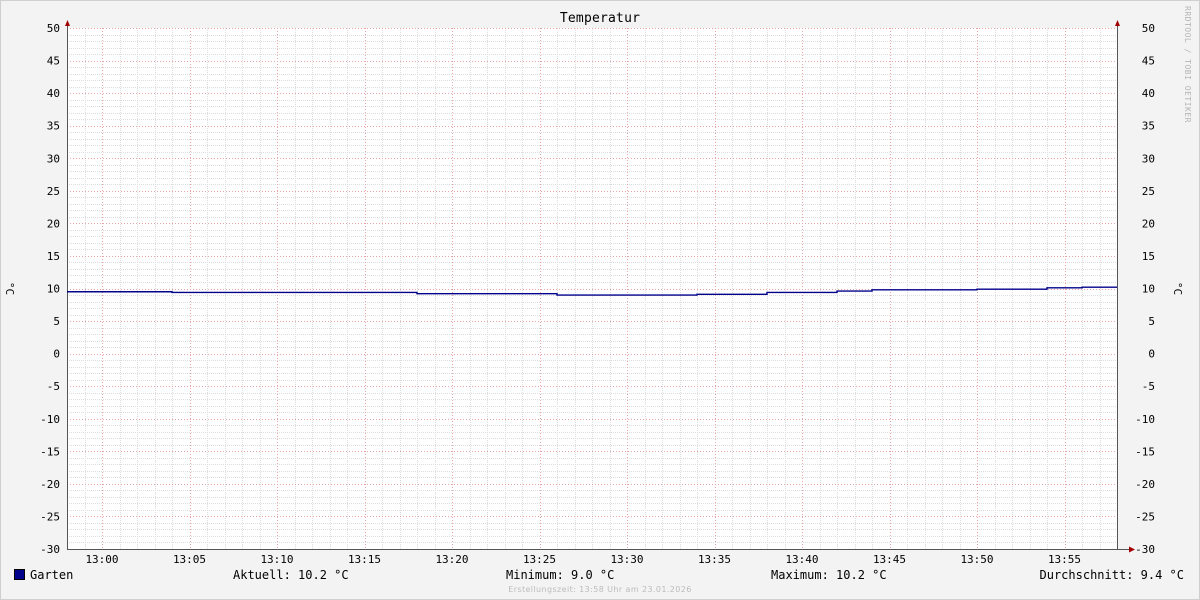  Describe the element at coordinates (1148, 158) in the screenshot. I see `y-tick-label-right: 30` at that location.